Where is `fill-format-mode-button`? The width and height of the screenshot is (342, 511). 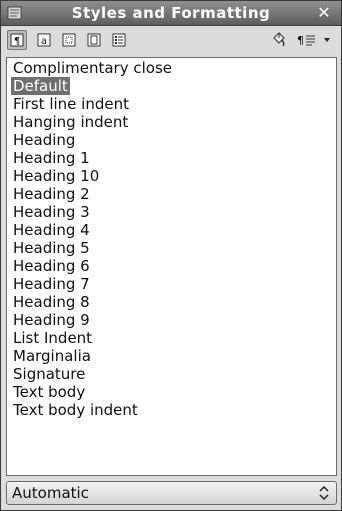
fill-format-mode-button is located at coordinates (279, 40).